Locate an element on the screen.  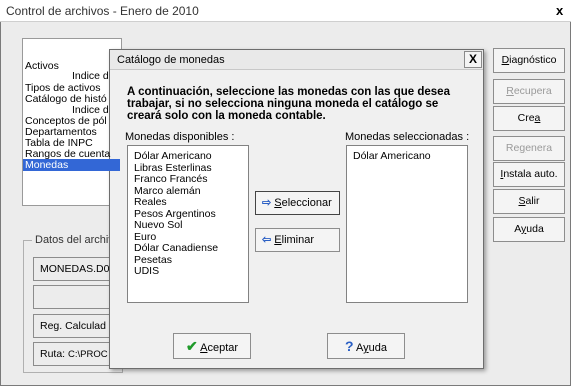
currency-item: Reales is located at coordinates (150, 202).